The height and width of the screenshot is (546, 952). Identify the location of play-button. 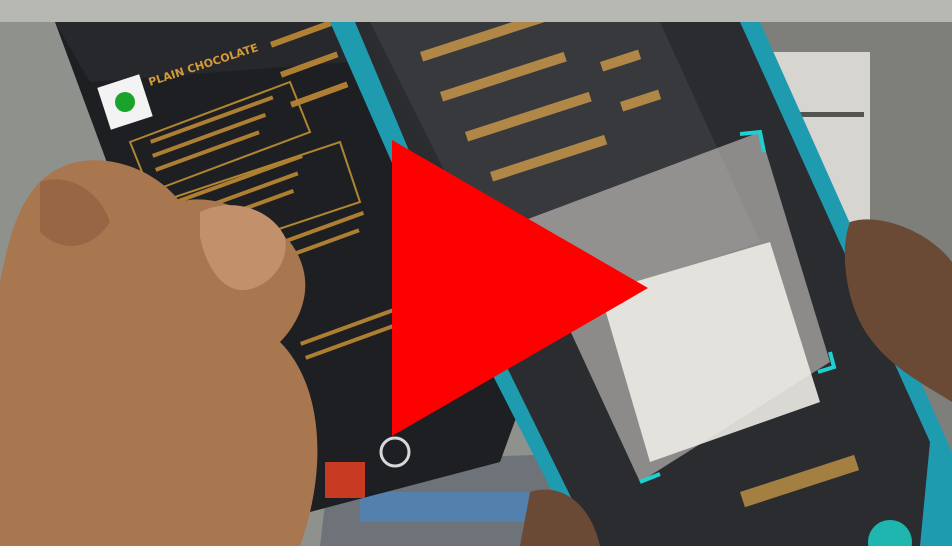
(520, 288).